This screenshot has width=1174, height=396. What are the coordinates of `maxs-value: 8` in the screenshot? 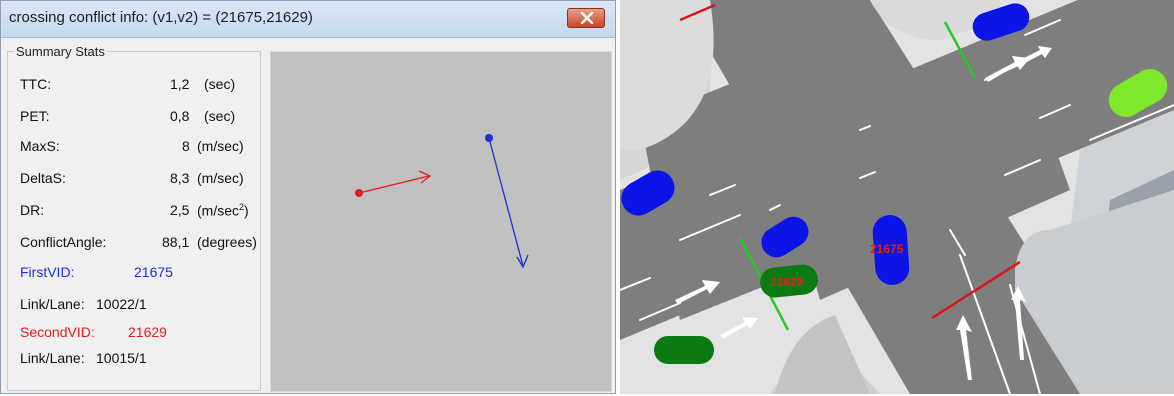 It's located at (186, 146).